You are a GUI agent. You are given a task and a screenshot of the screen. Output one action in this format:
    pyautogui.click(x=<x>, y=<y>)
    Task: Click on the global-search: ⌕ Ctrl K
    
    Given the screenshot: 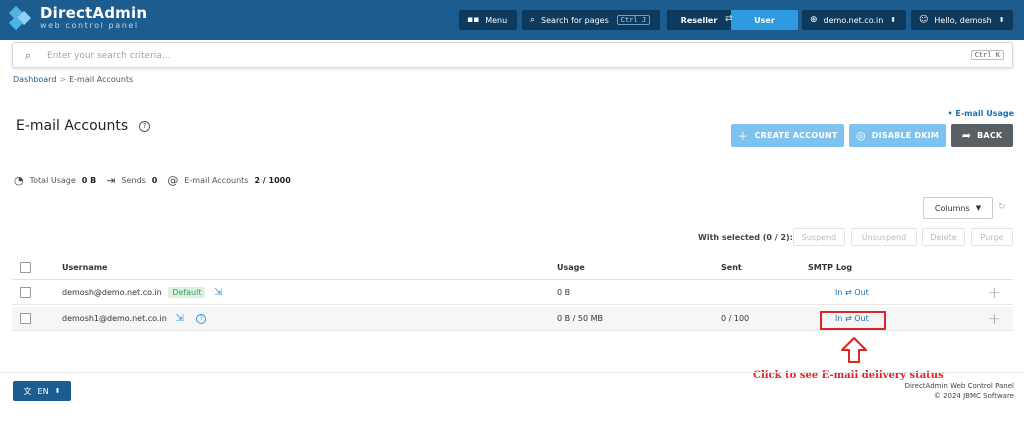 What is the action you would take?
    pyautogui.click(x=512, y=55)
    